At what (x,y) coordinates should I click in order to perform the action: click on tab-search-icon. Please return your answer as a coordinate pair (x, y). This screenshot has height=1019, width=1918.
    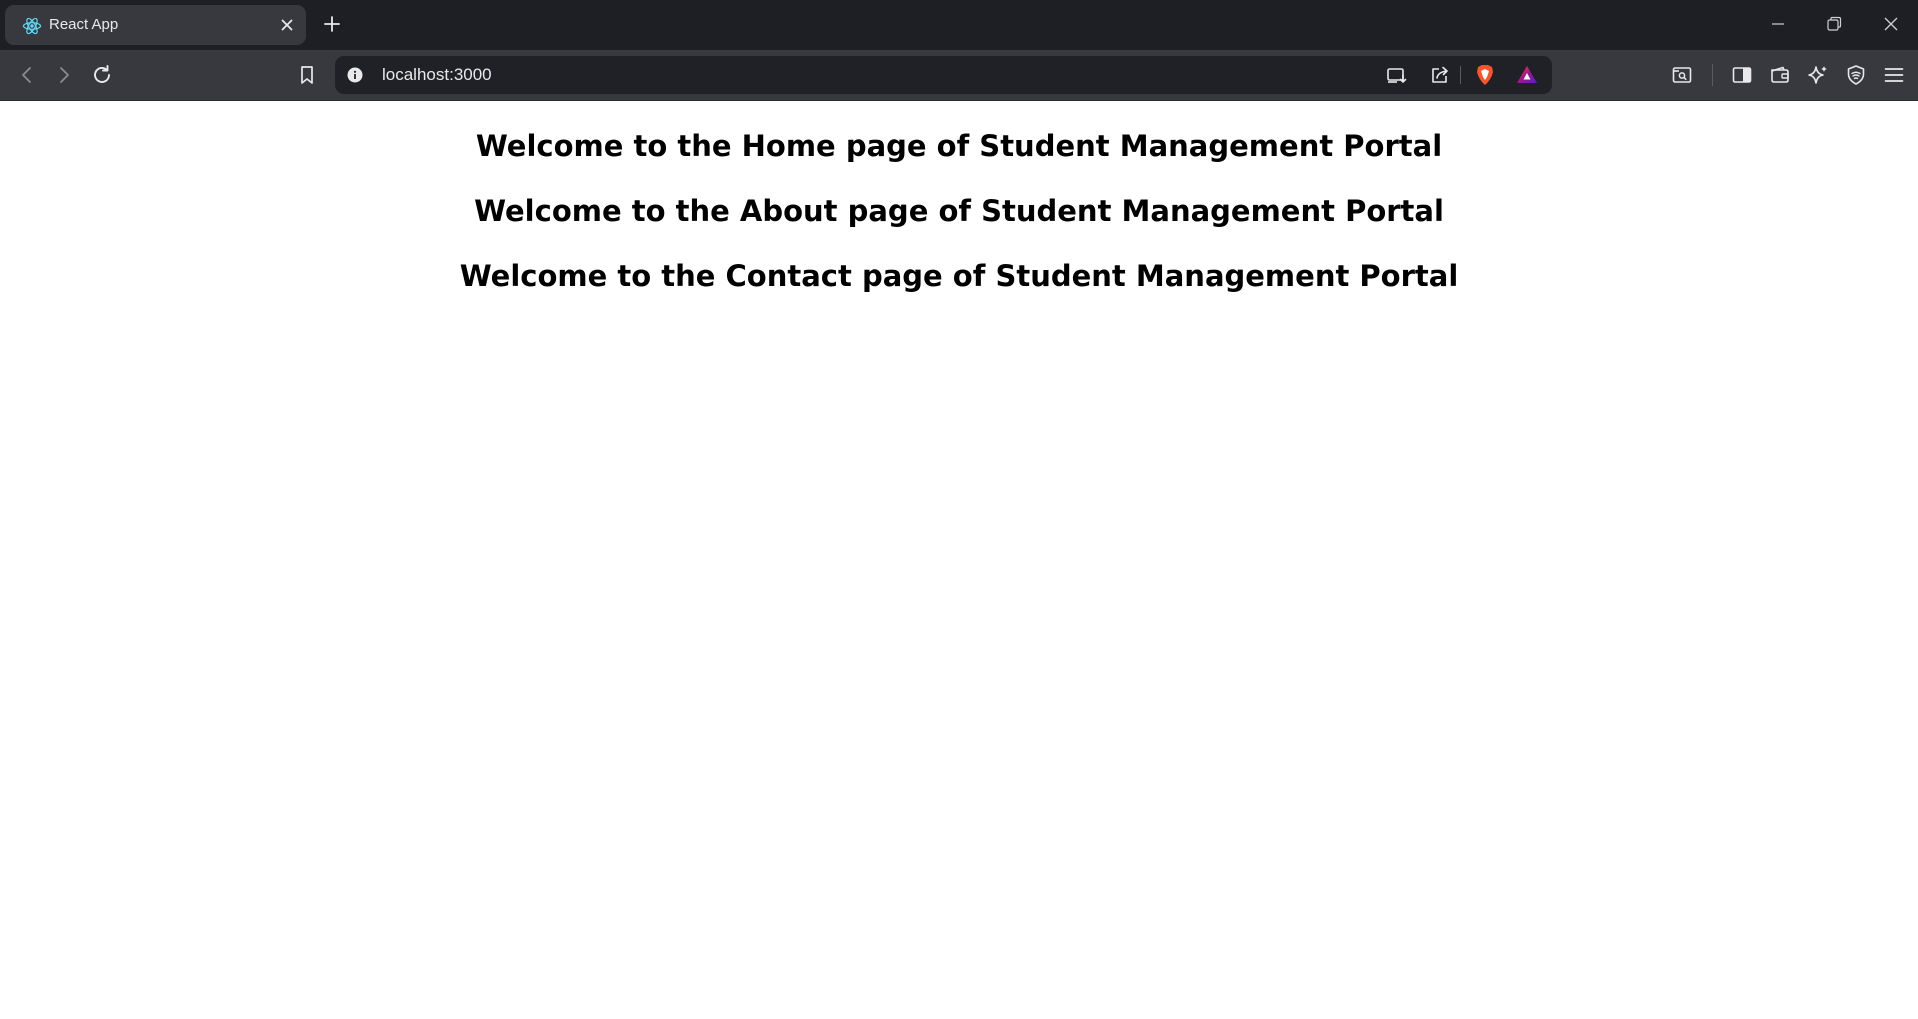
    Looking at the image, I should click on (1682, 75).